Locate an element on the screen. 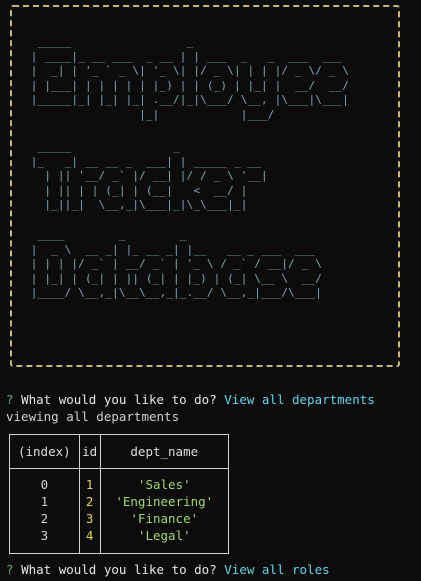 The image size is (421, 581). header-dept-name: dept_name is located at coordinates (164, 452).